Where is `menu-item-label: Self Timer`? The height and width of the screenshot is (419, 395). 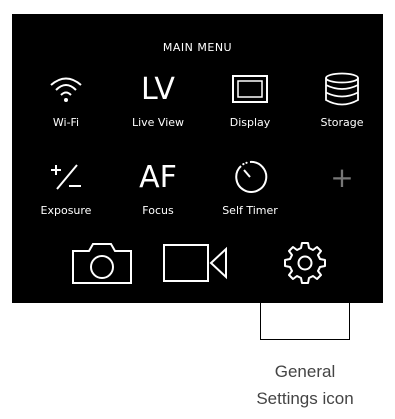
menu-item-label: Self Timer is located at coordinates (250, 210).